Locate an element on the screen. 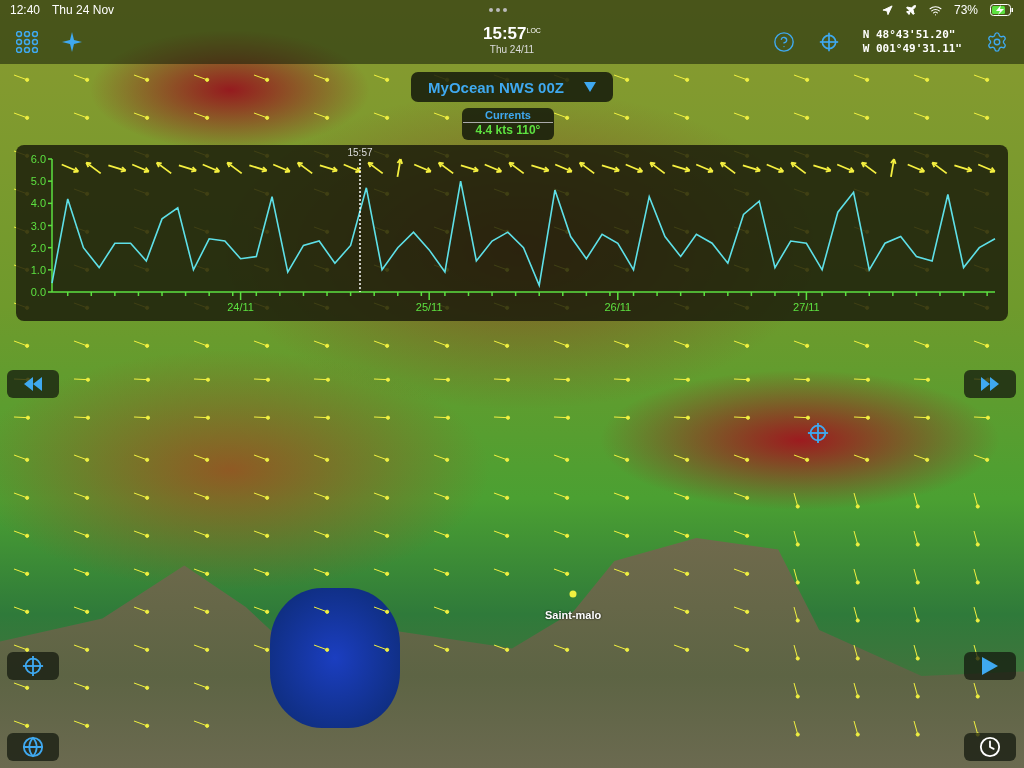 The height and width of the screenshot is (768, 1024). y-tick-label: 2.0 is located at coordinates (38, 247).